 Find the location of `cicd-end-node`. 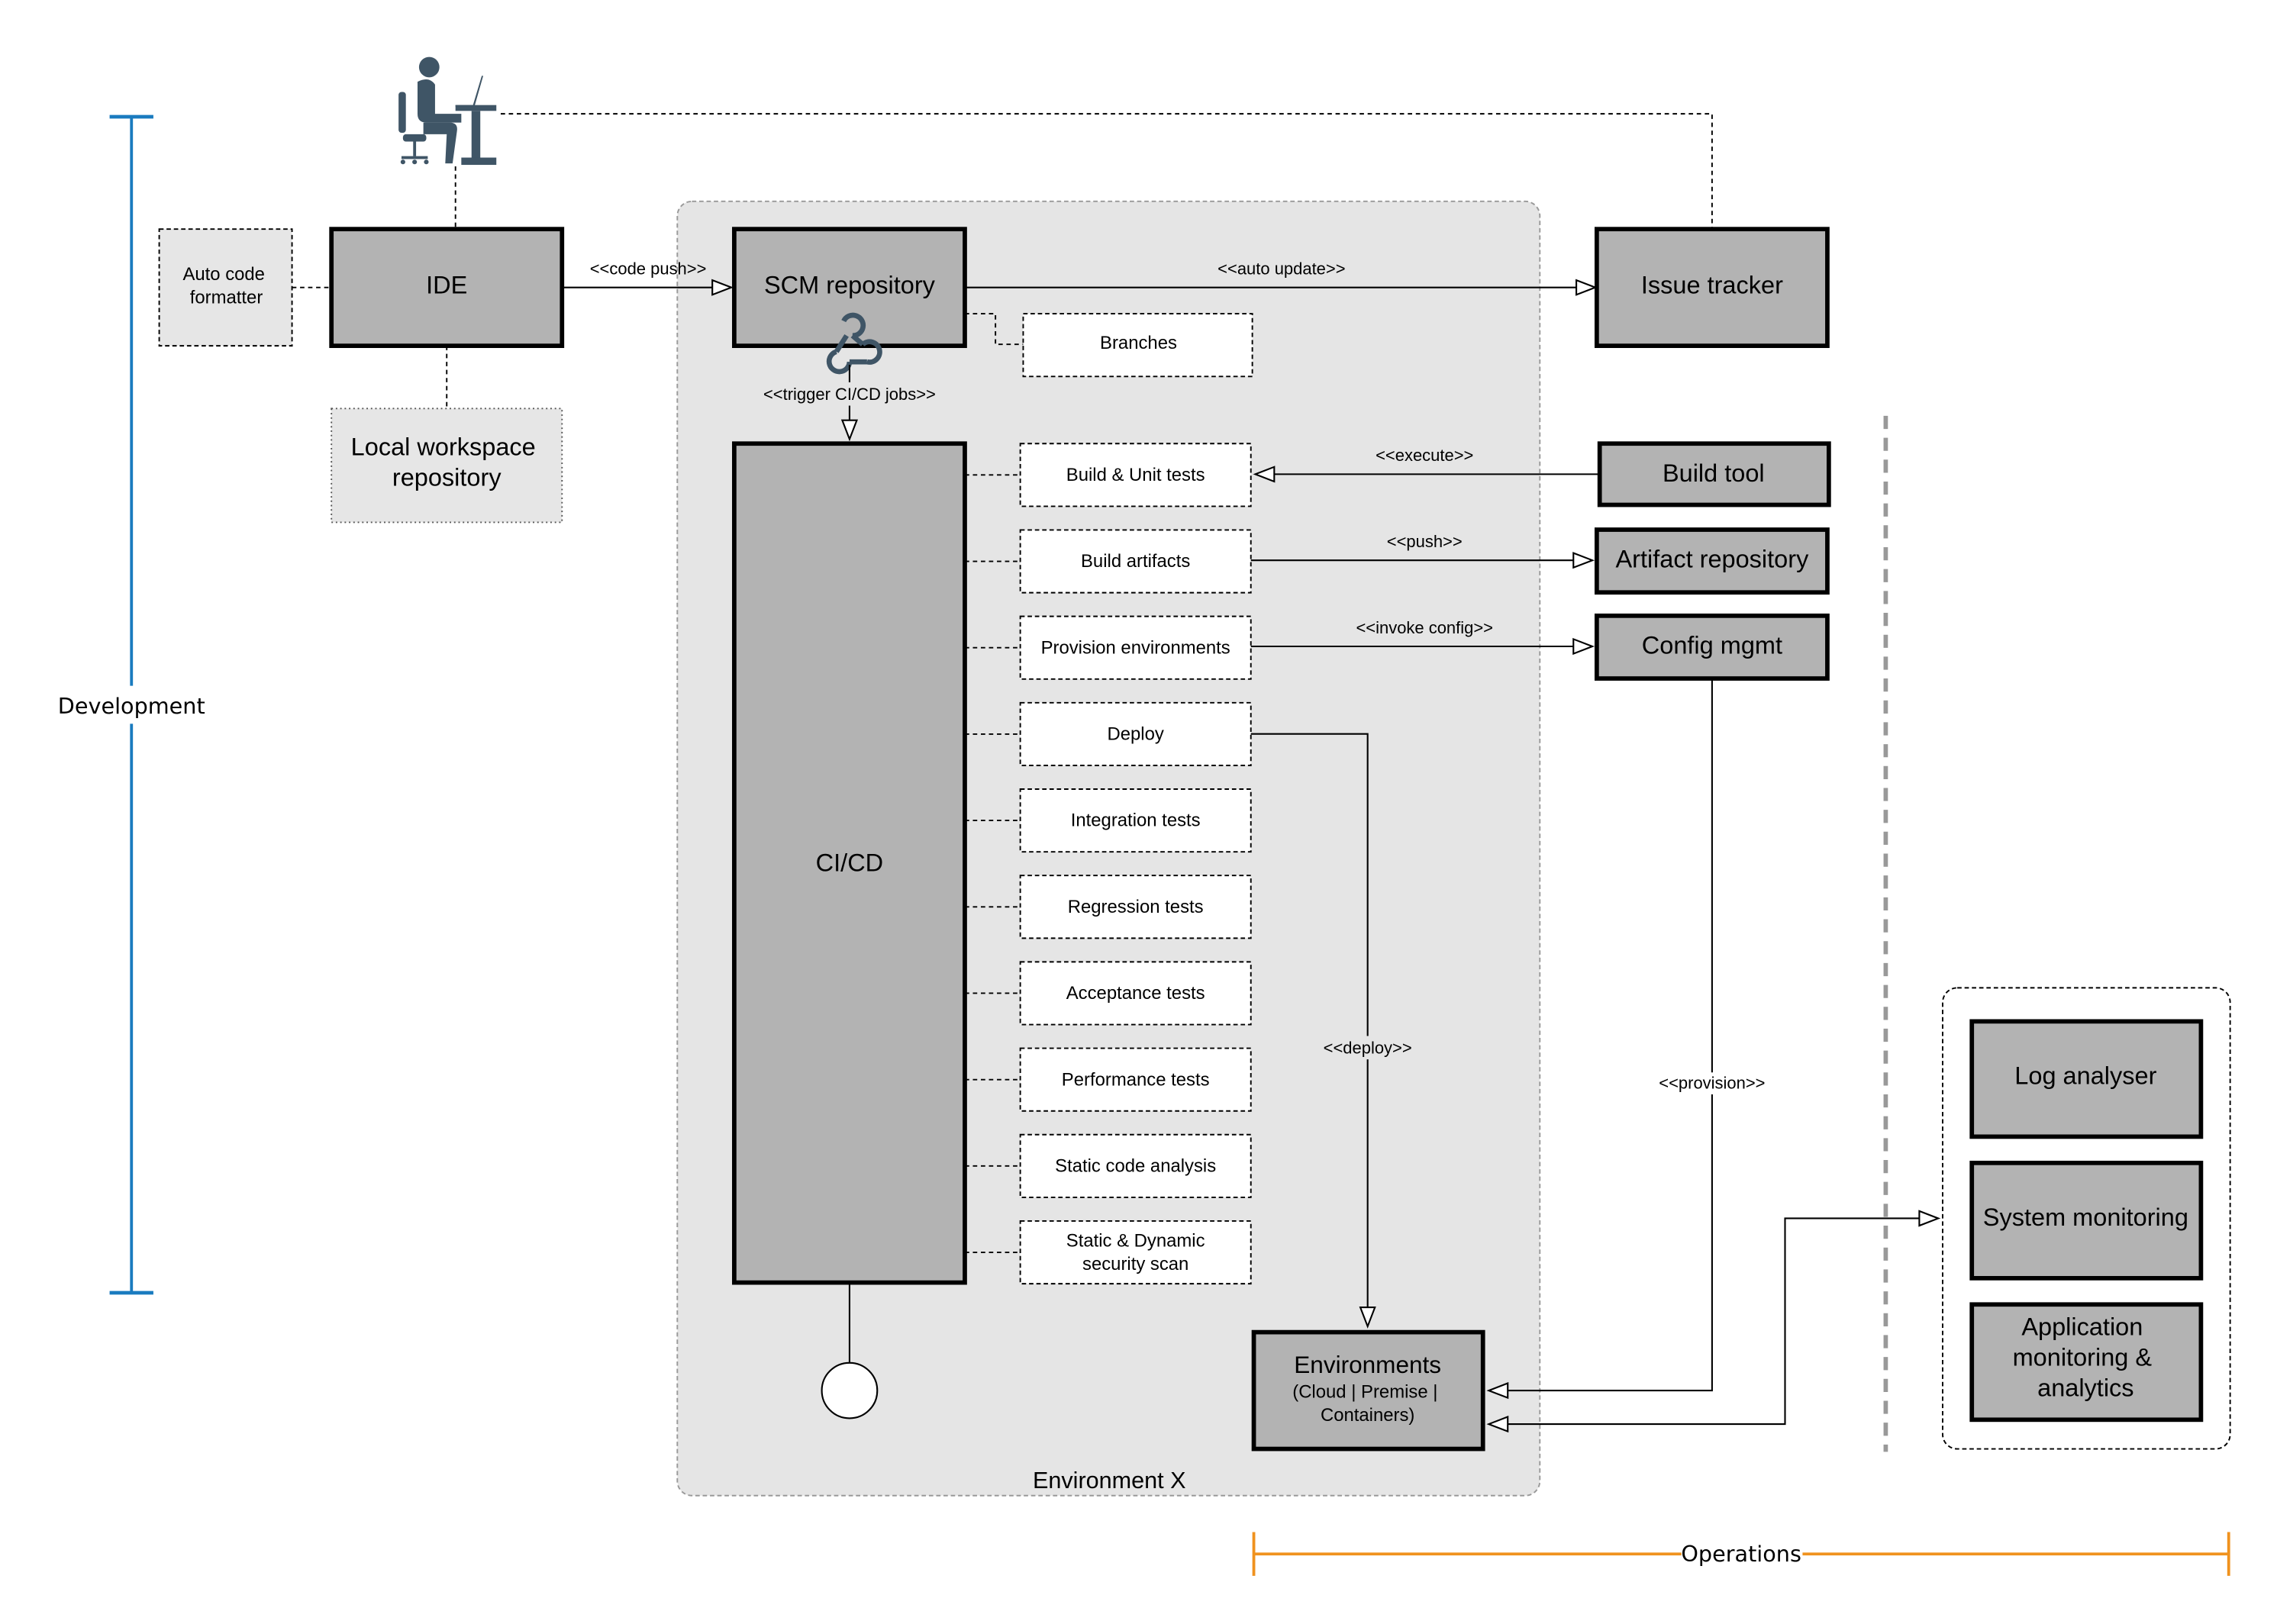

cicd-end-node is located at coordinates (850, 1390).